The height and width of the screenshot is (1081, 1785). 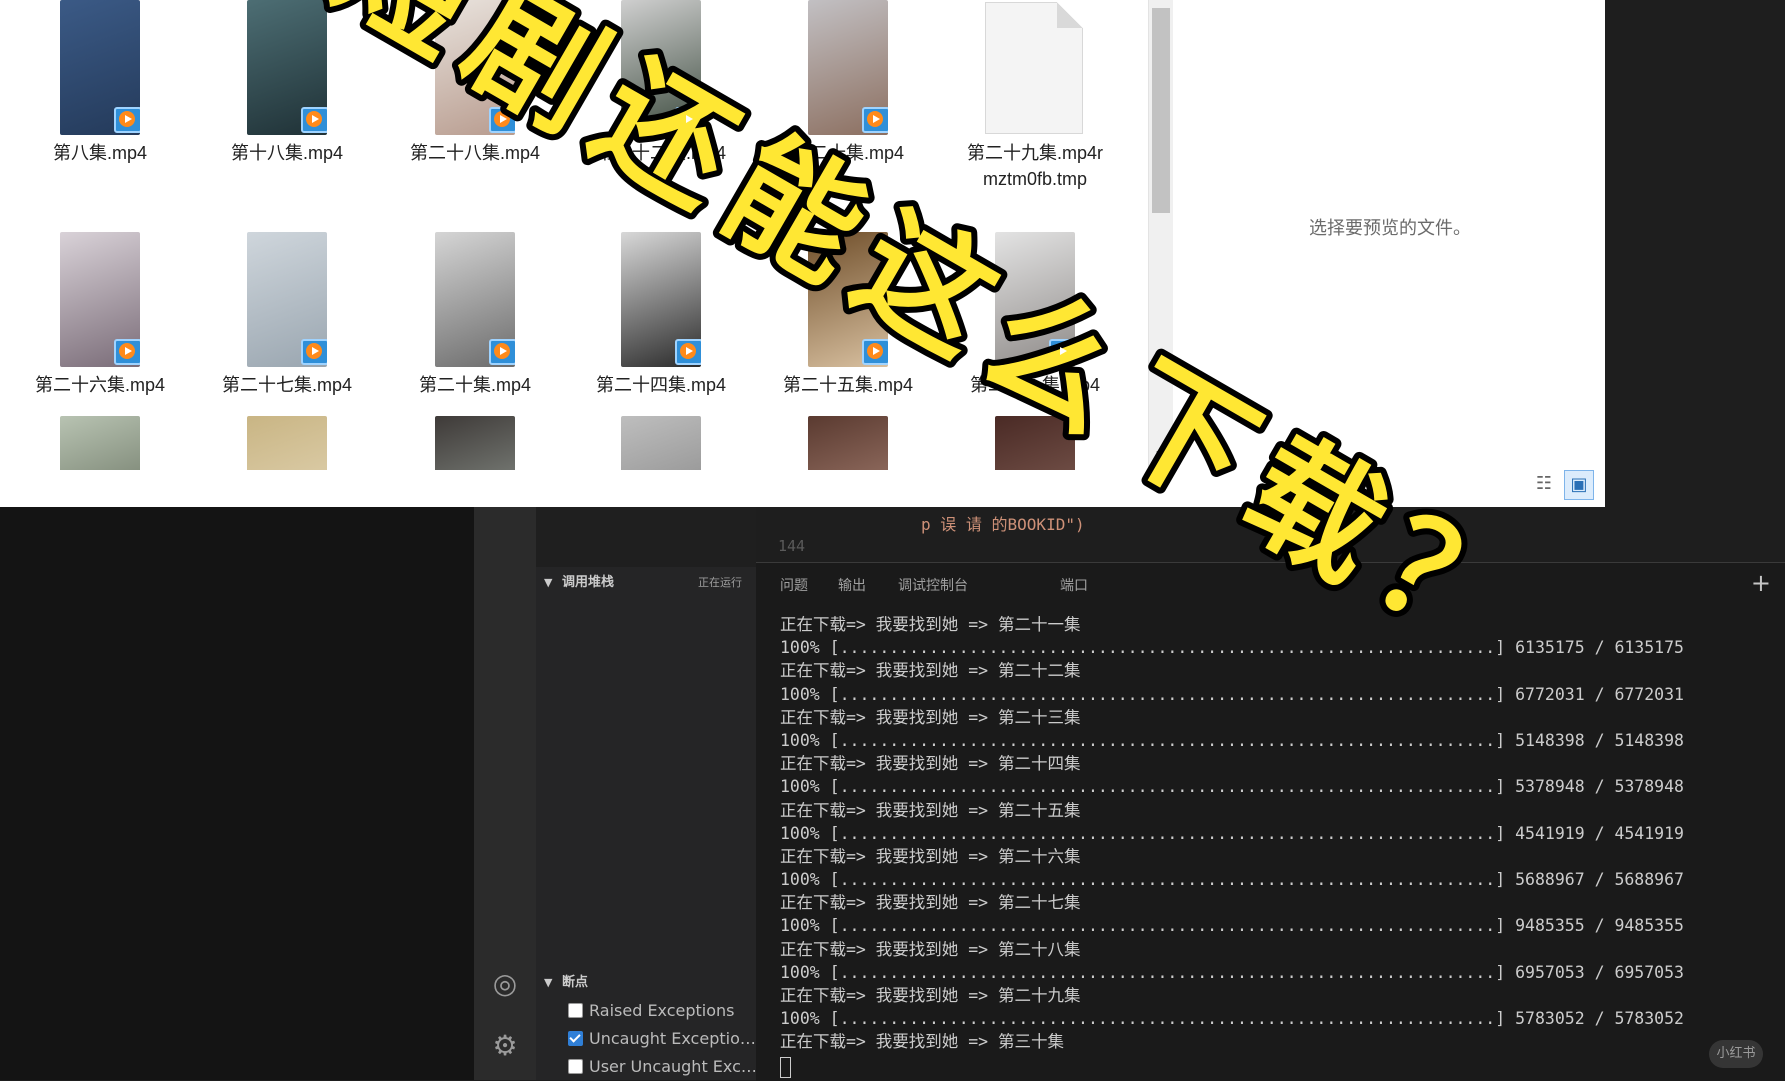 I want to click on scroll-down-arrow-icon: ⌄, so click(x=1159, y=449).